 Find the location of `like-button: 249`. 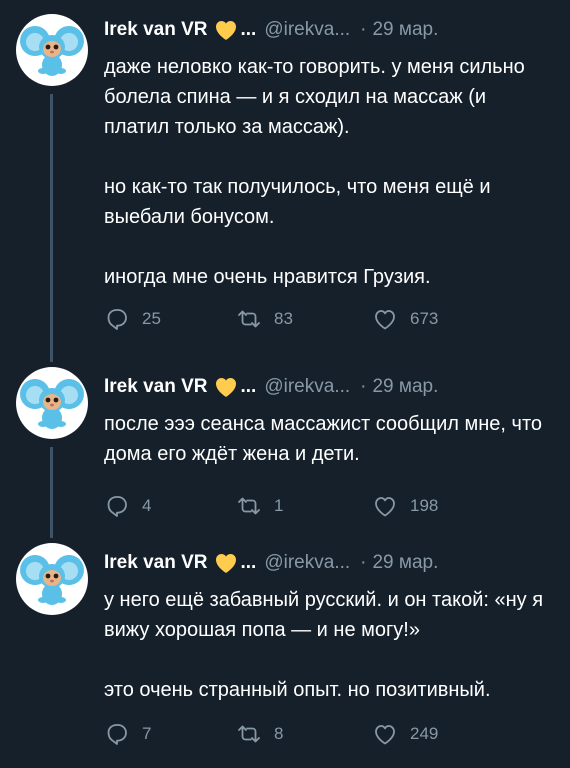

like-button: 249 is located at coordinates (405, 734).